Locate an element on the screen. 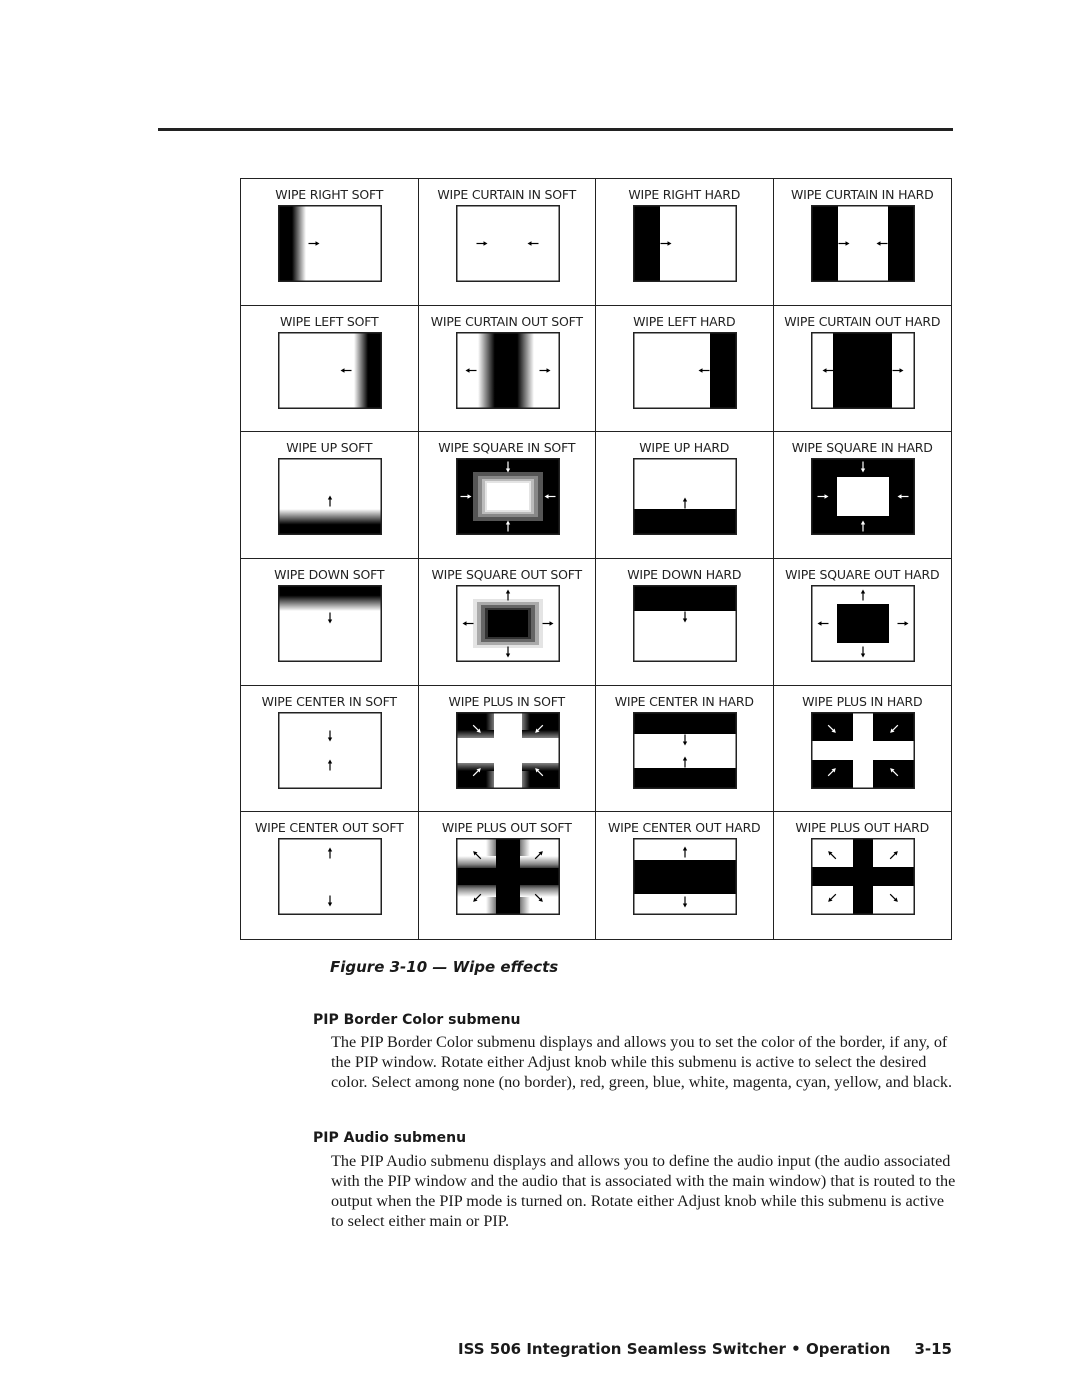 Image resolution: width=1080 pixels, height=1397 pixels. wipe-label: WIPE LEFT HARD is located at coordinates (684, 321).